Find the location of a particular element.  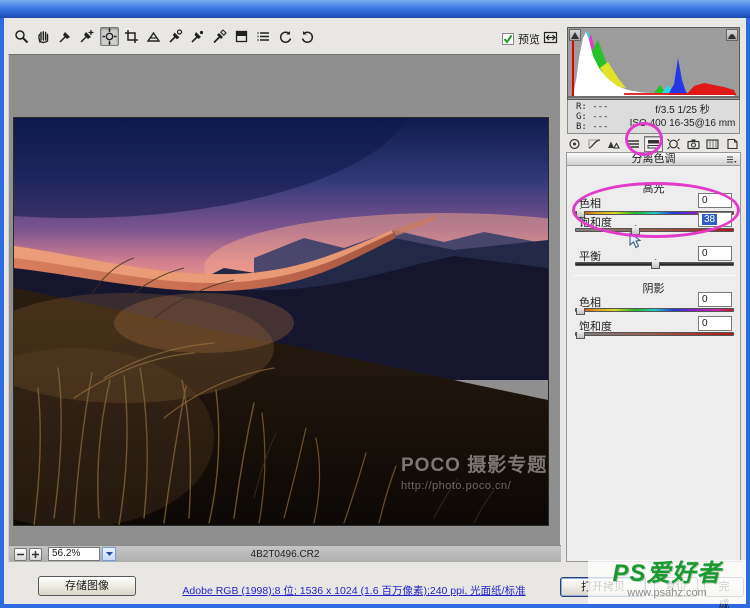

exif-summary: f/3.5 1/25 秒 ISO 400 16-35@16 mm is located at coordinates (682, 117).